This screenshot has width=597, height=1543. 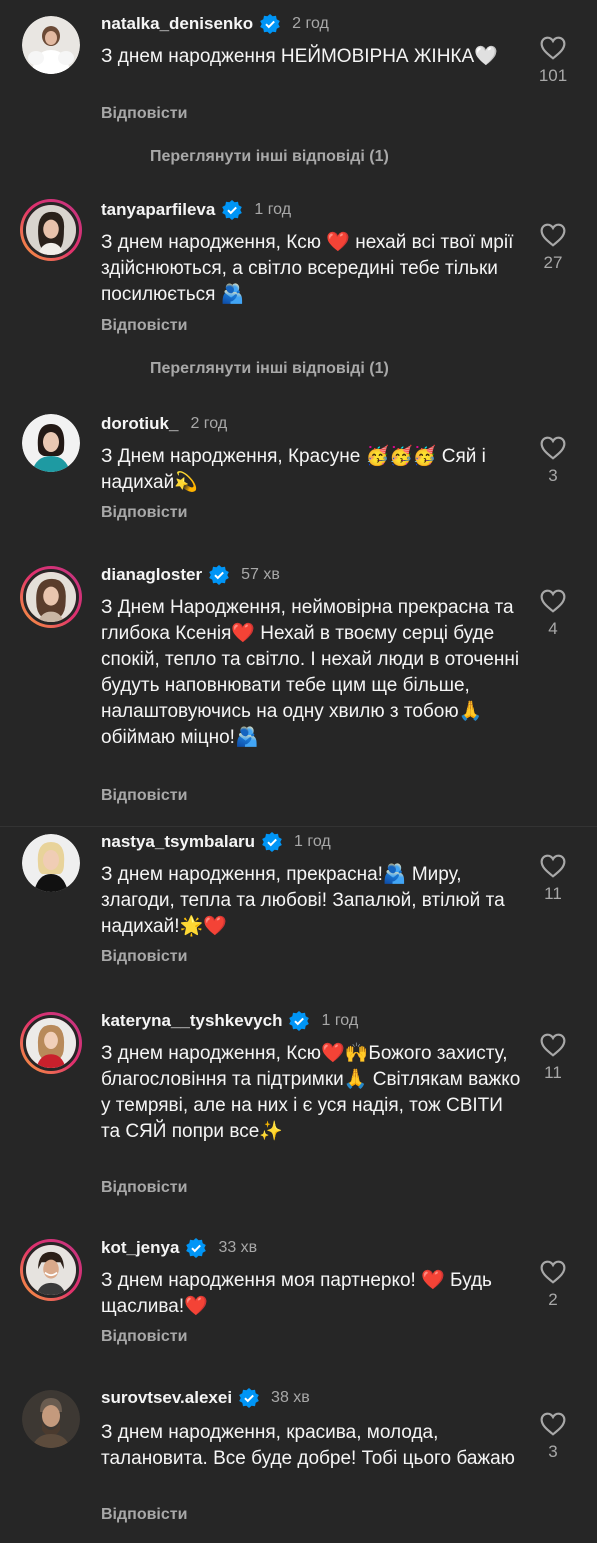 What do you see at coordinates (191, 1021) in the screenshot?
I see `username: kateryna__tyshkevych` at bounding box center [191, 1021].